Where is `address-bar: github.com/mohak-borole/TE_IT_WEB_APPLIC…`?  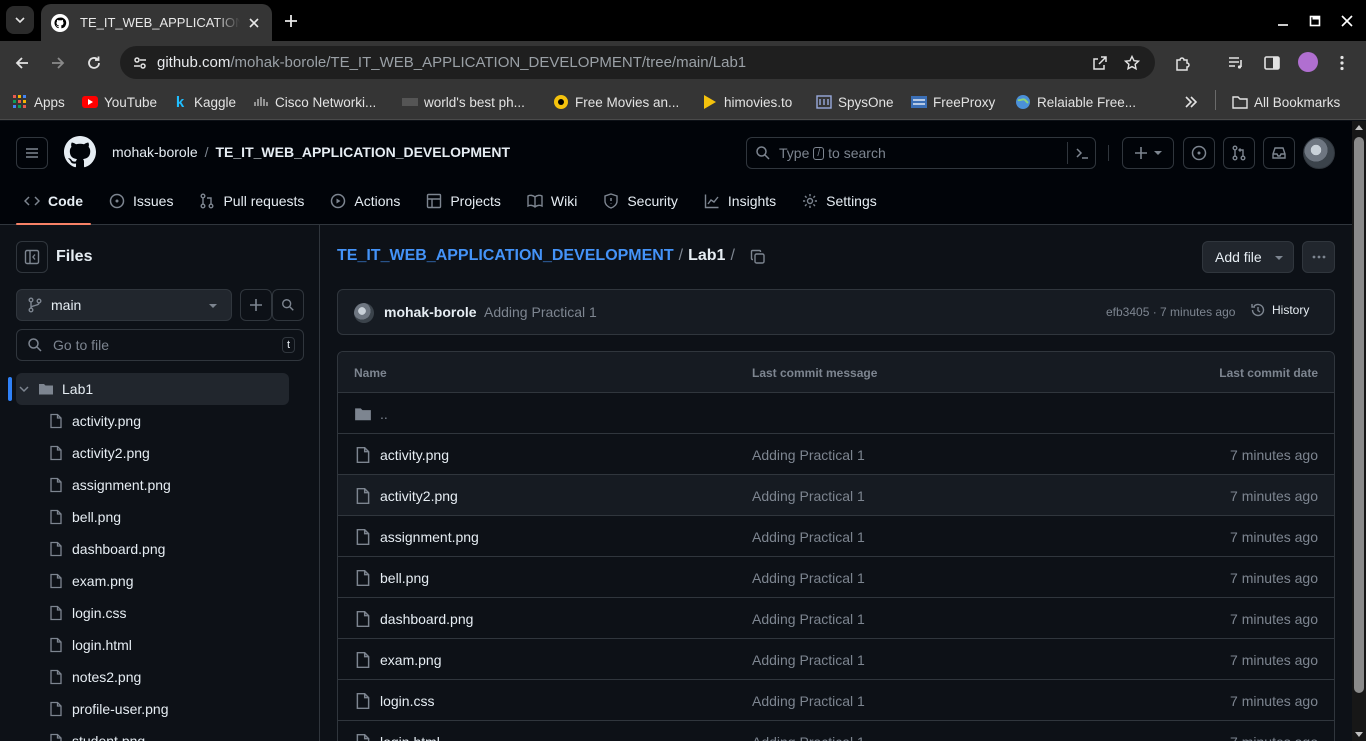
address-bar: github.com/mohak-borole/TE_IT_WEB_APPLIC… is located at coordinates (637, 62).